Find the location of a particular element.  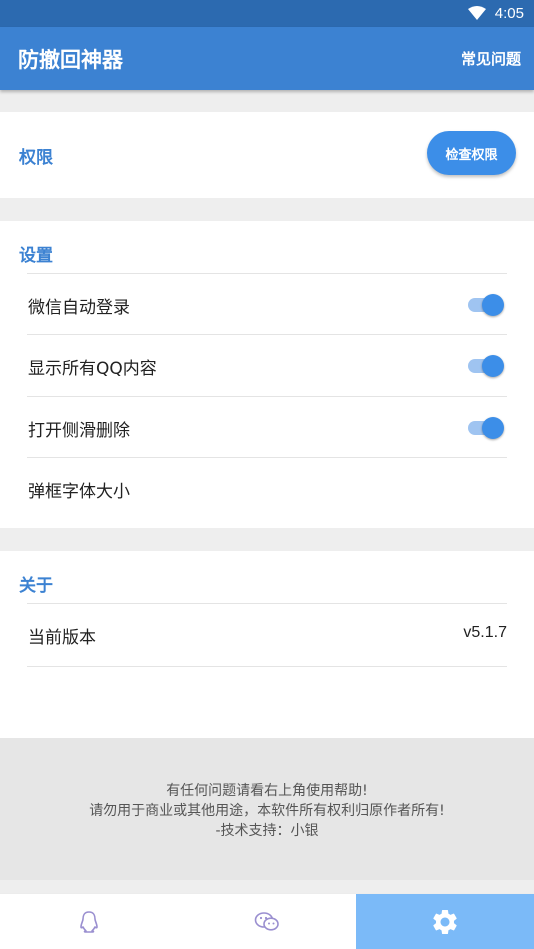

wechat-icon is located at coordinates (266, 921).